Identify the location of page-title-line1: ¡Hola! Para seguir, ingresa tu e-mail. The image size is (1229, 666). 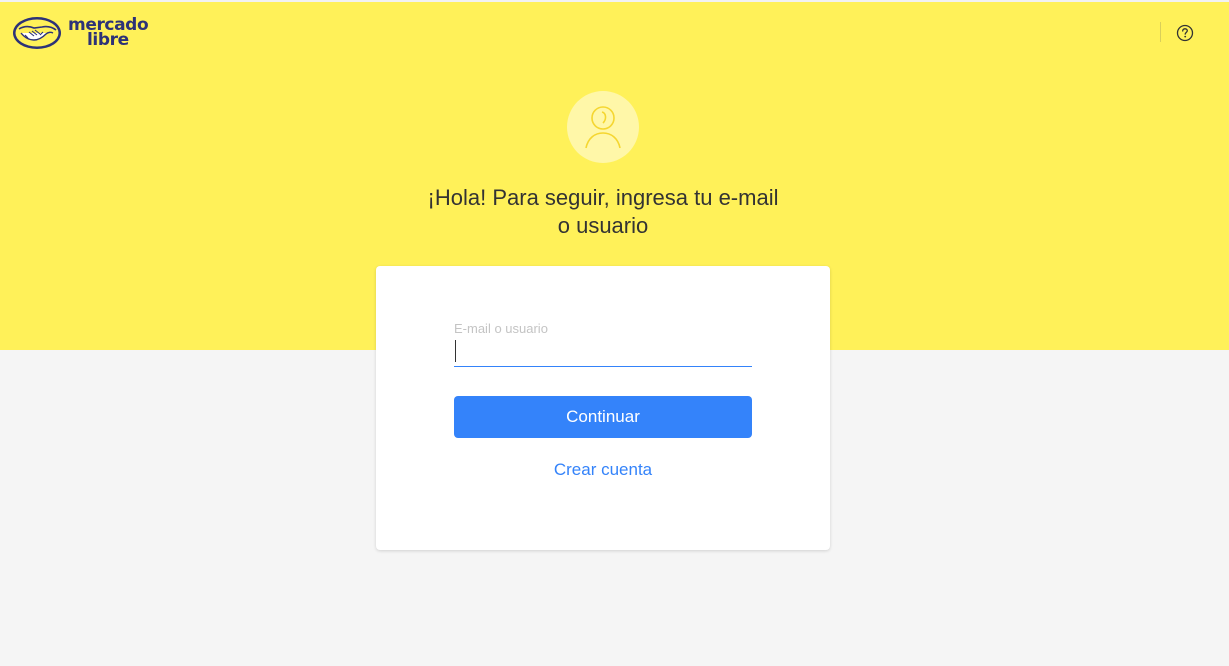
(603, 197).